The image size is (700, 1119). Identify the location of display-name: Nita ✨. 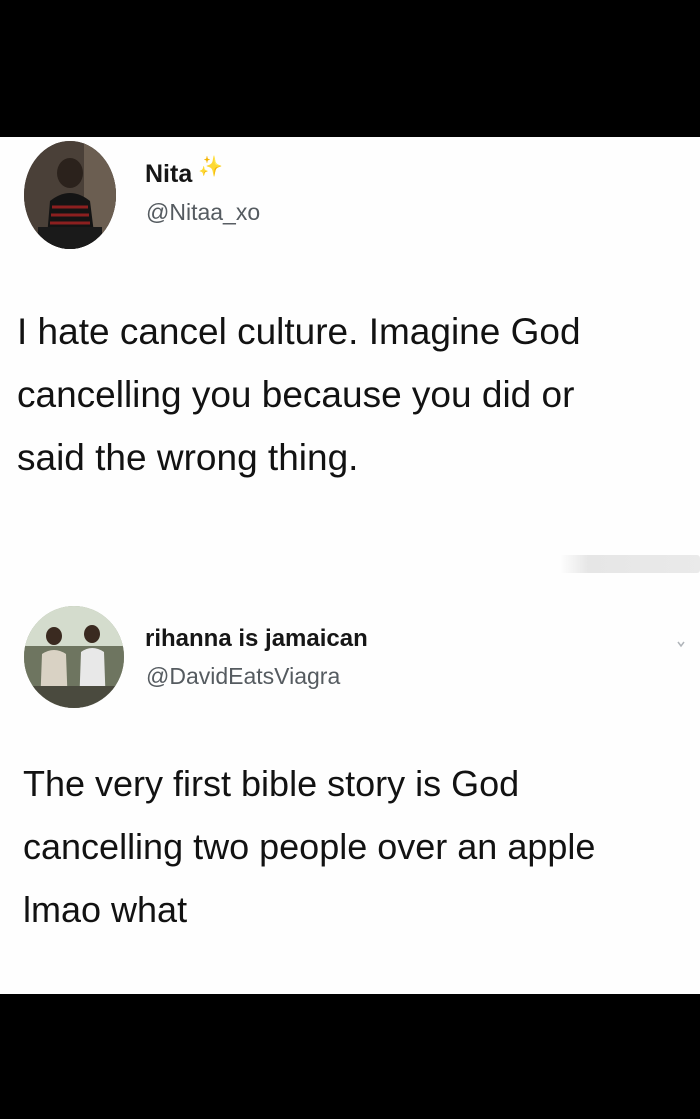
(184, 172).